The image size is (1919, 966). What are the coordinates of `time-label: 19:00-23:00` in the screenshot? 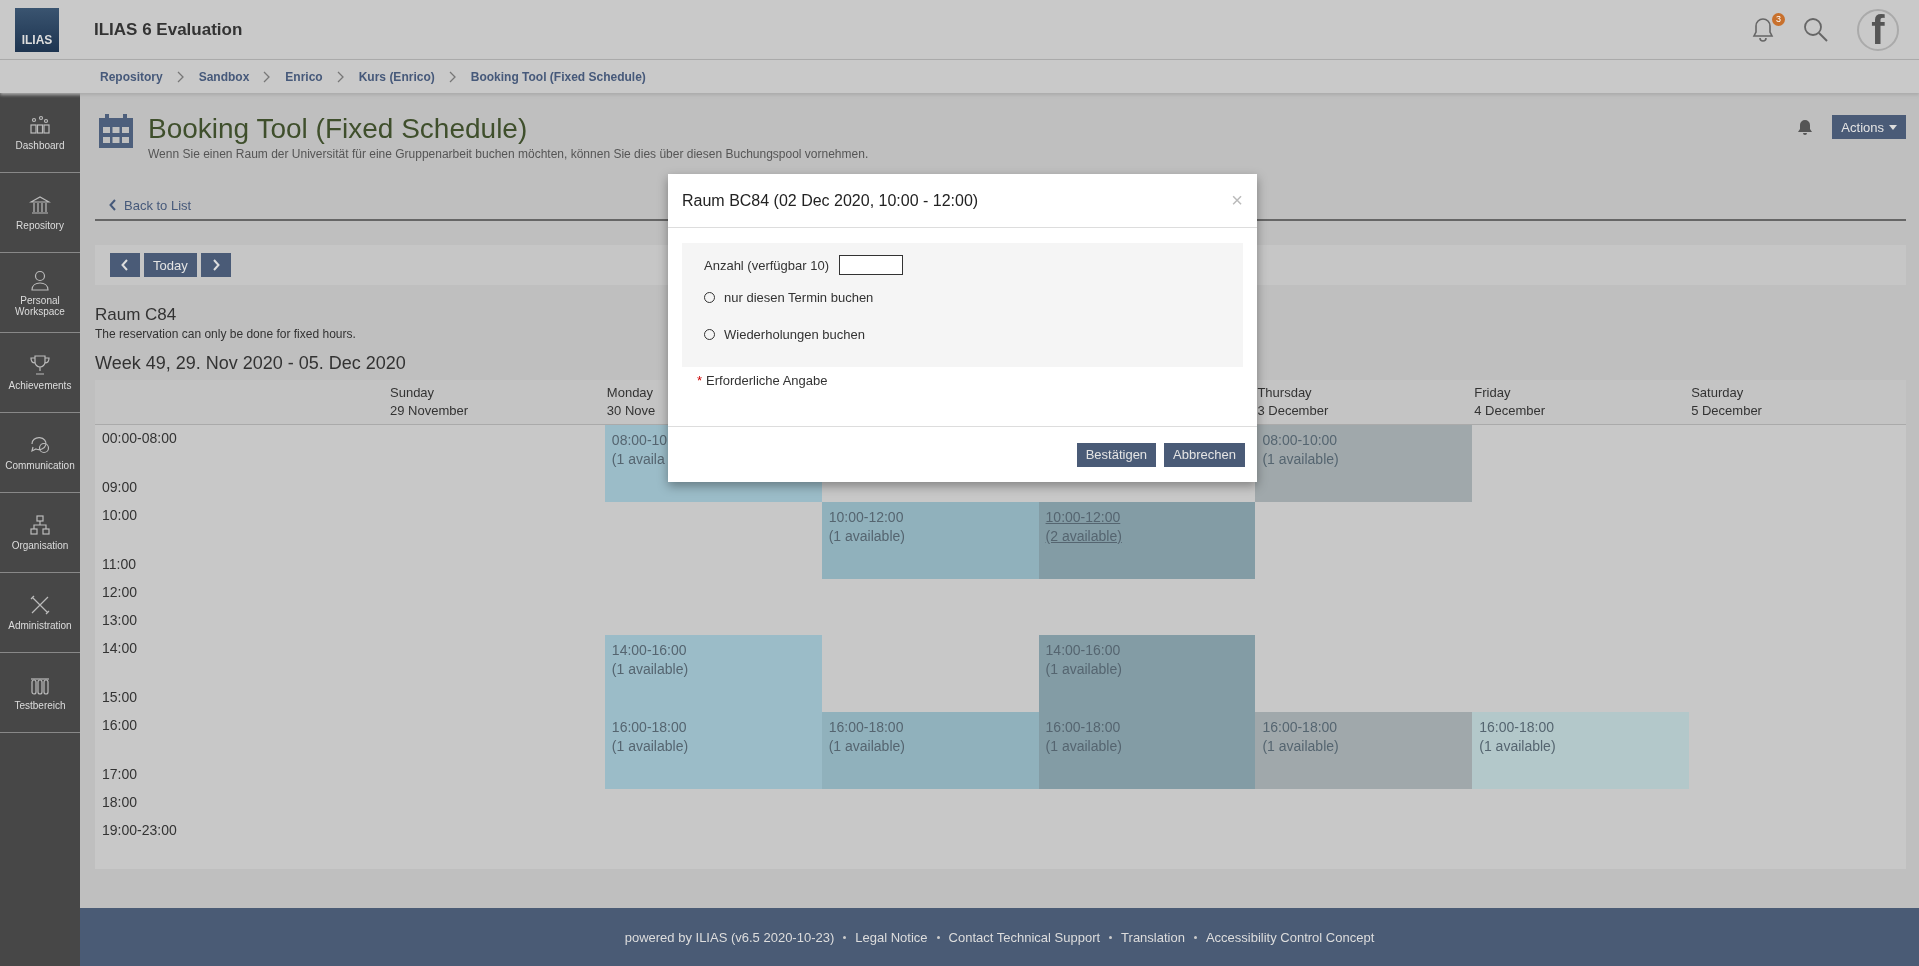 It's located at (139, 830).